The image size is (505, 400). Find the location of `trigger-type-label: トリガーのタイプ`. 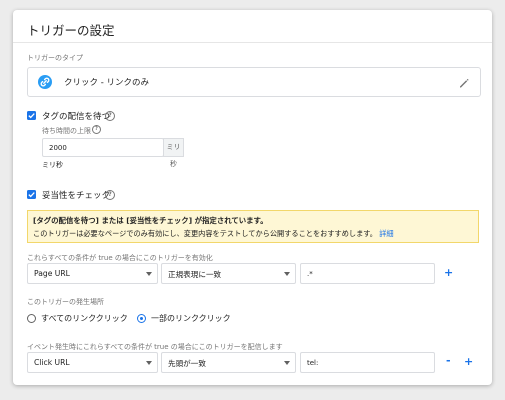

trigger-type-label: トリガーのタイプ is located at coordinates (55, 58).